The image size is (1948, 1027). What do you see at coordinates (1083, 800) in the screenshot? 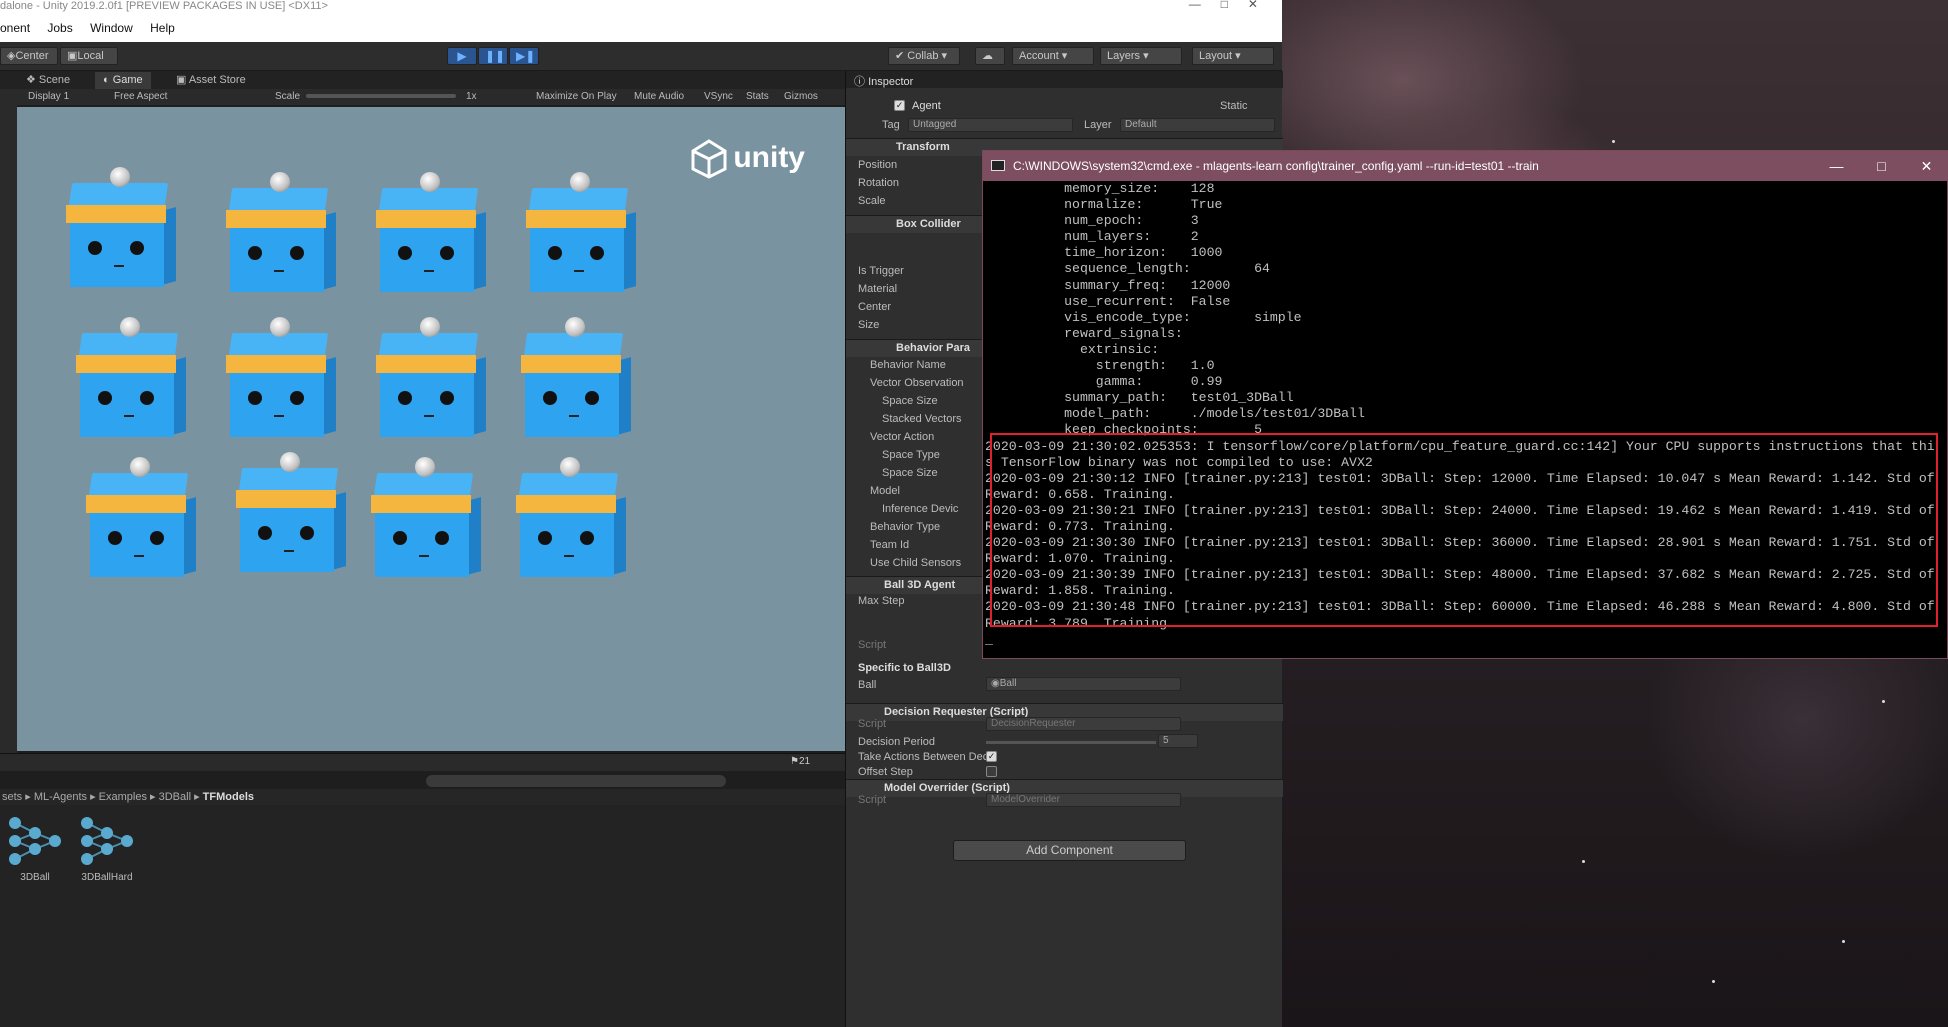
I see `override-script-field: ModelOverrider` at bounding box center [1083, 800].